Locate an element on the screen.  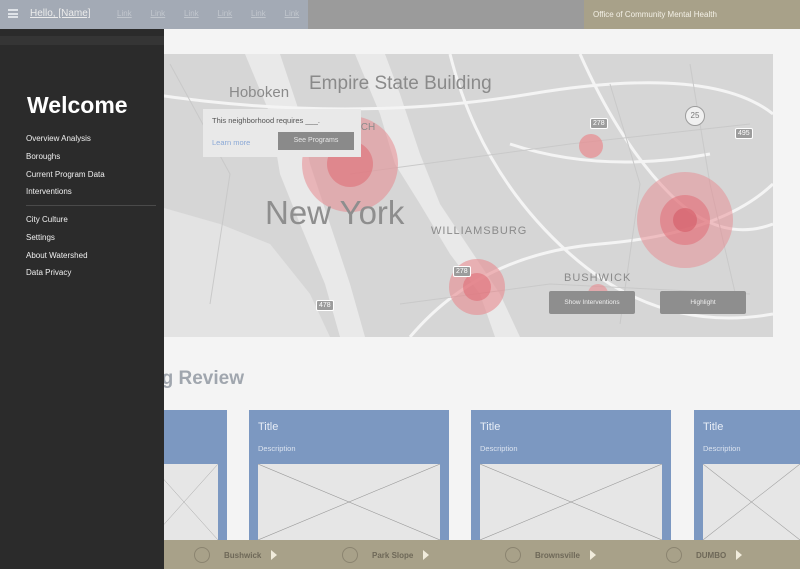
map-label-new-york: New York is located at coordinates (335, 212).